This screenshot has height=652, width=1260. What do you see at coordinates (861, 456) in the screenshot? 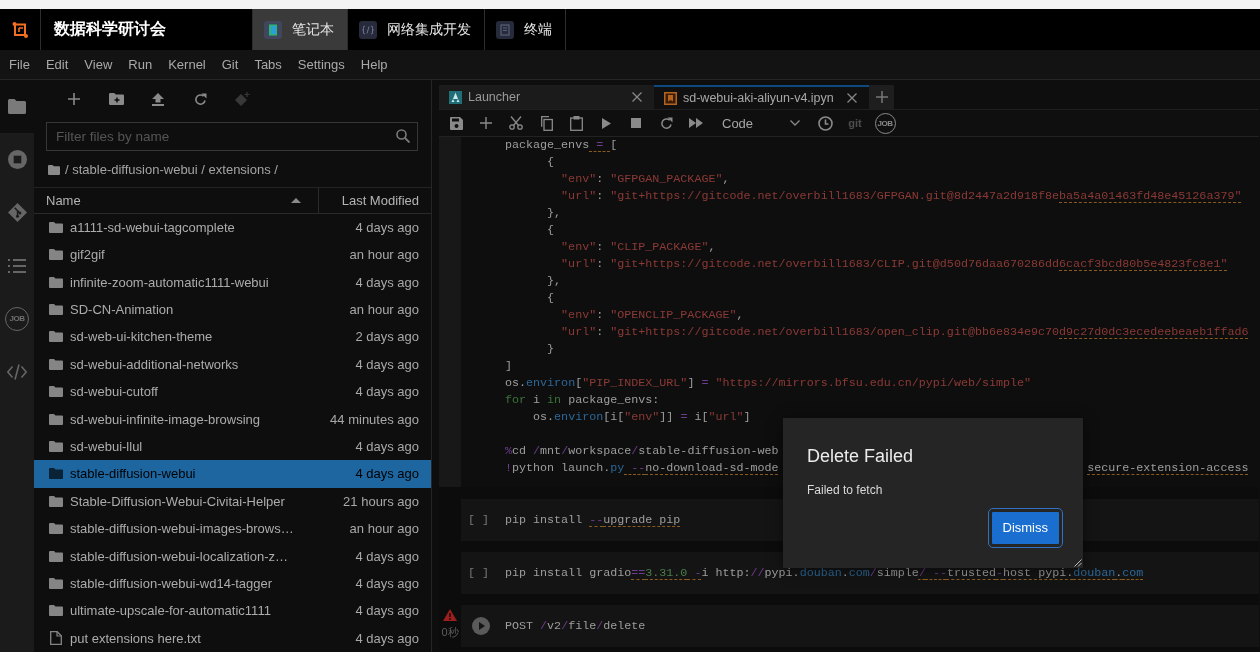
I see `dialog-title: Delete Failed` at bounding box center [861, 456].